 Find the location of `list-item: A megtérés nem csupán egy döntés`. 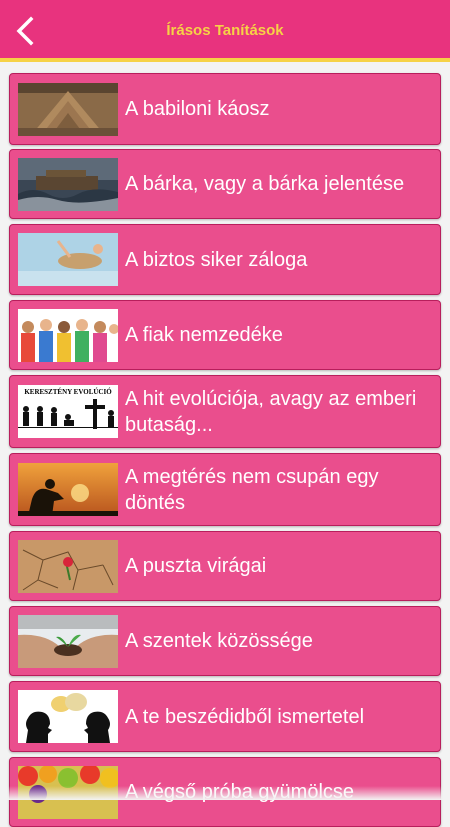

list-item: A megtérés nem csupán egy döntés is located at coordinates (225, 489).